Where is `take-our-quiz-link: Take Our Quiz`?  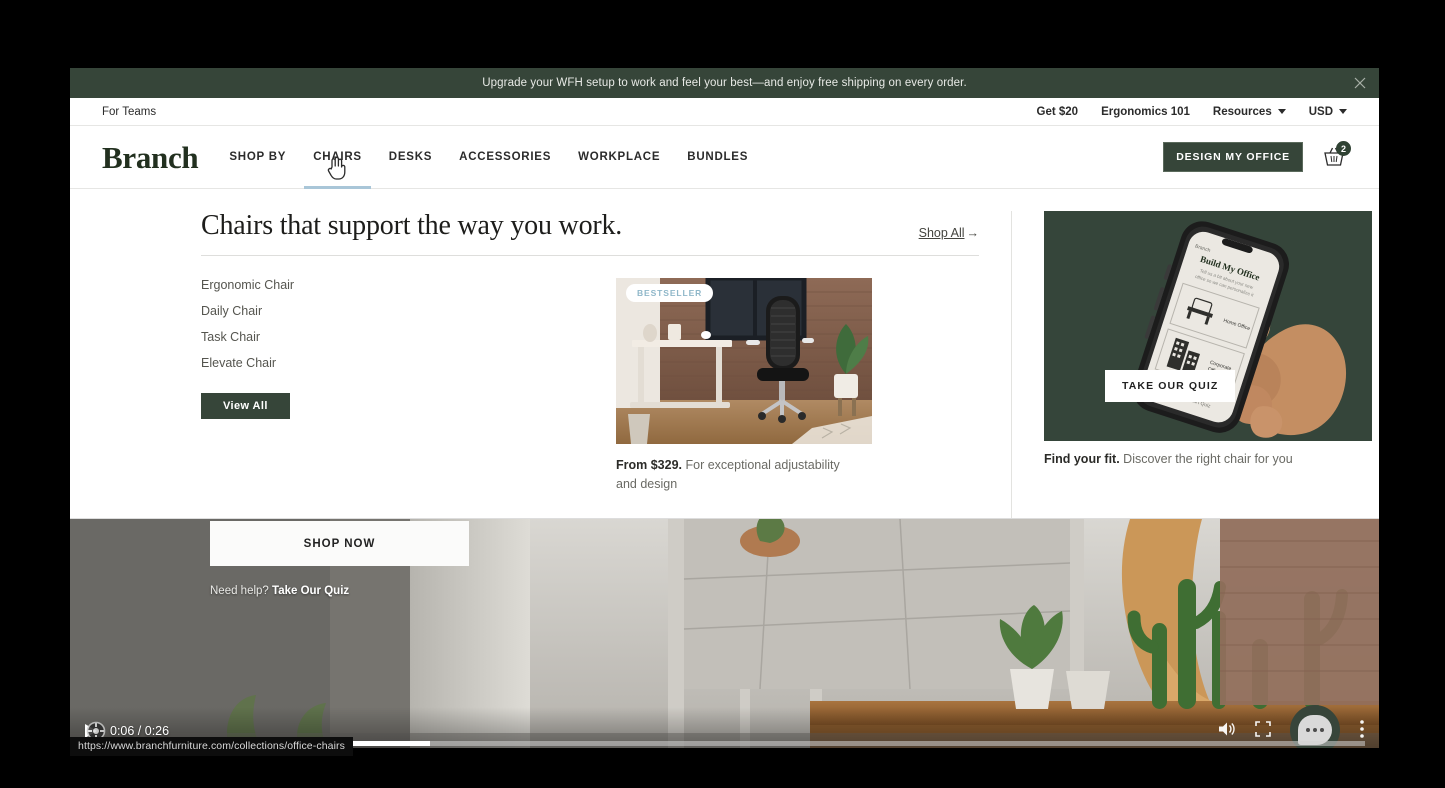 take-our-quiz-link: Take Our Quiz is located at coordinates (310, 591).